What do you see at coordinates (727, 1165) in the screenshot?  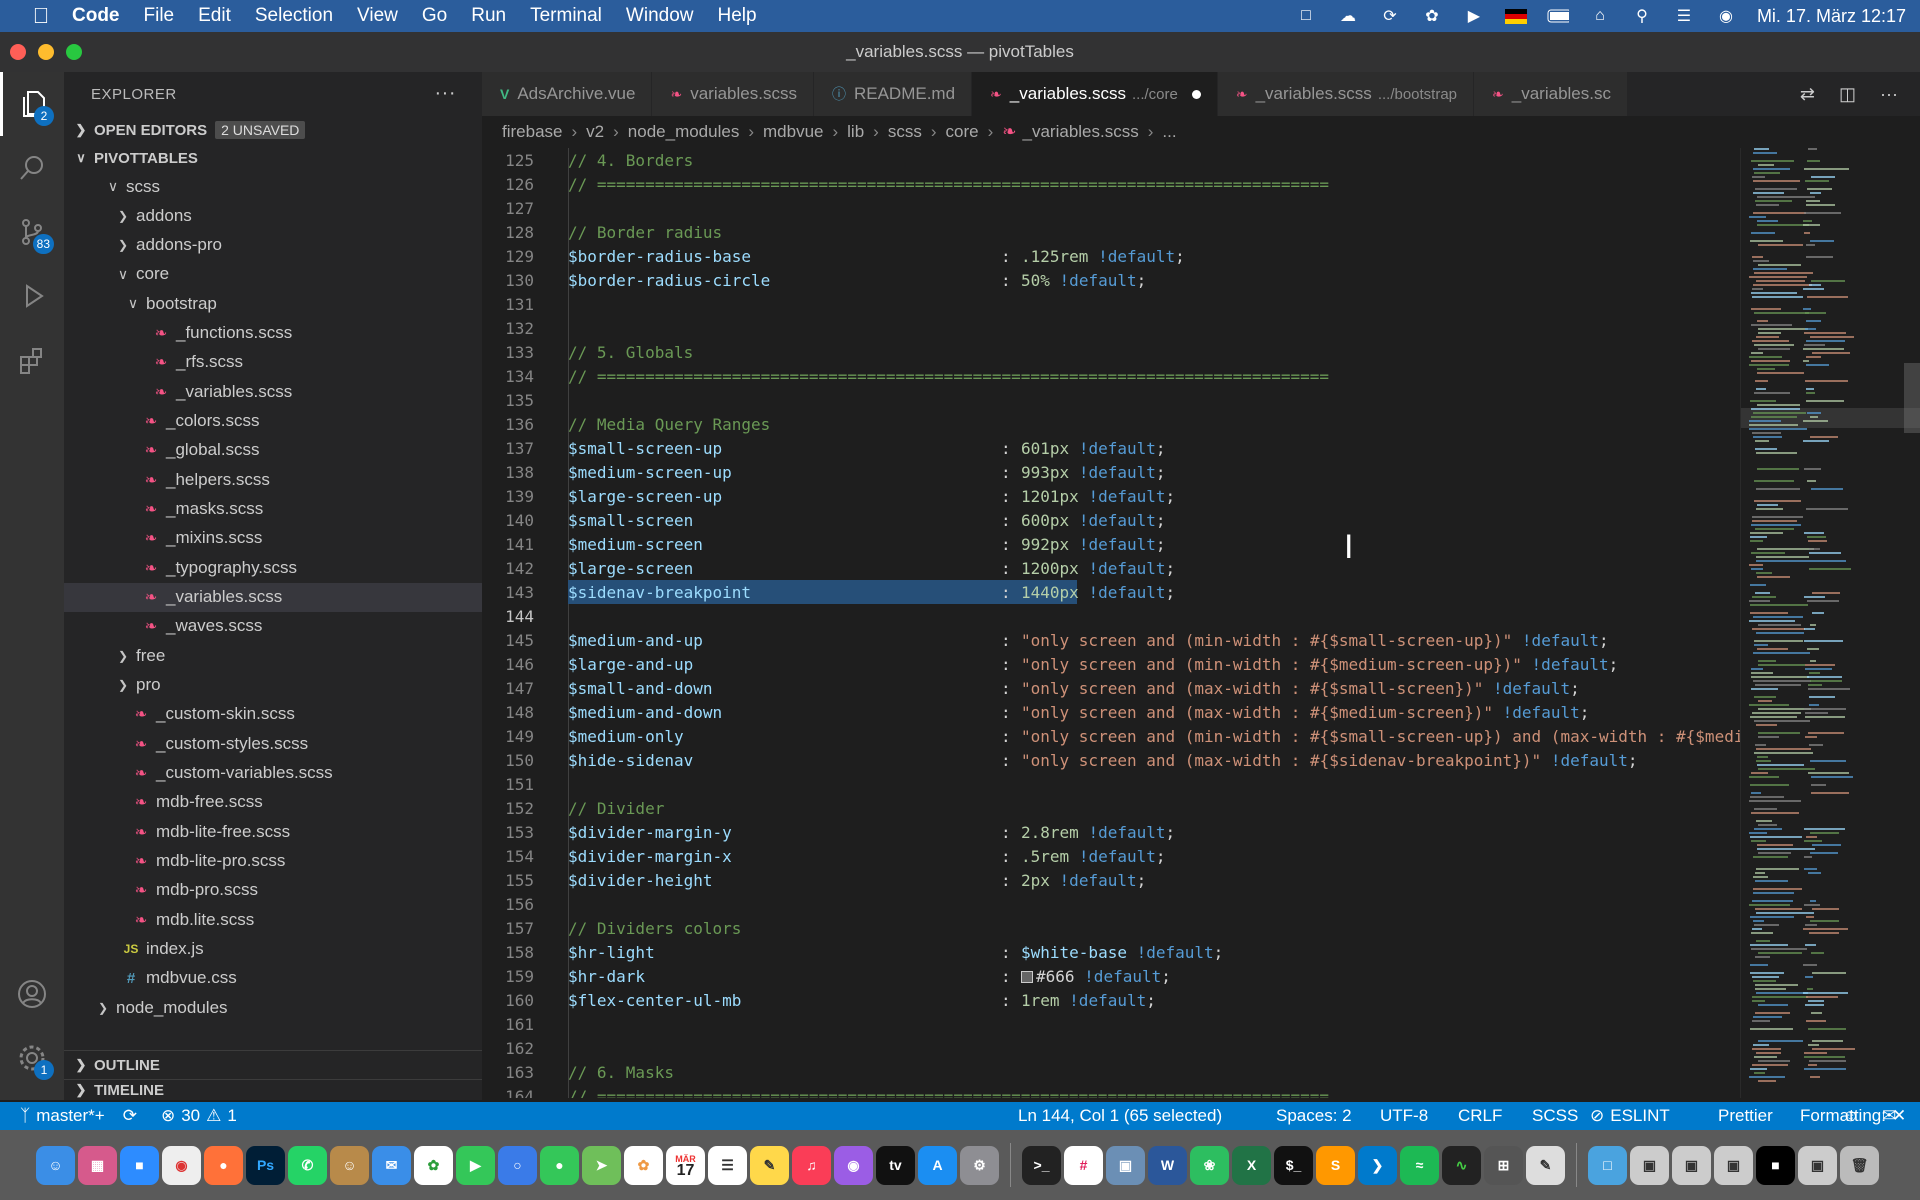 I see `reminders-icon: ☰` at bounding box center [727, 1165].